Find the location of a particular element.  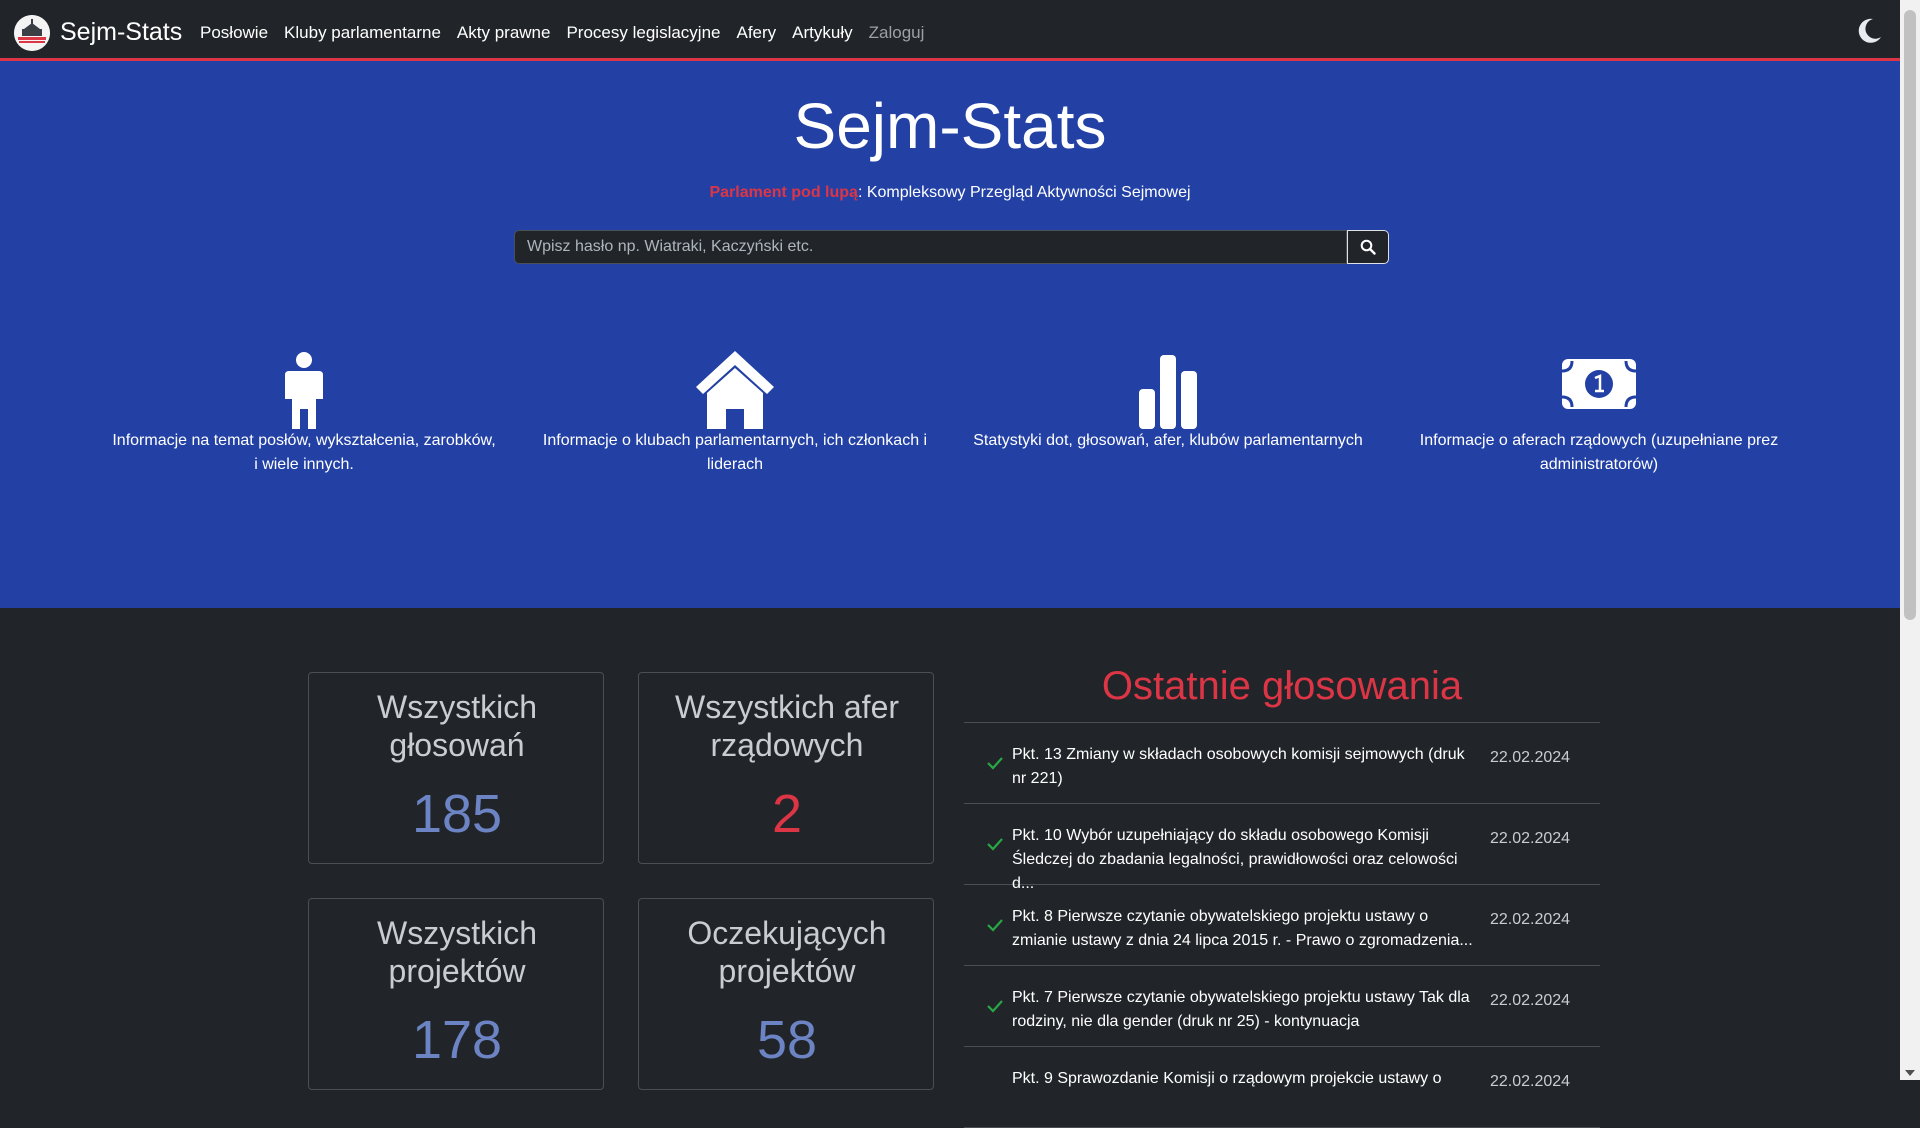

dark-mode-moon-icon is located at coordinates (1869, 31).